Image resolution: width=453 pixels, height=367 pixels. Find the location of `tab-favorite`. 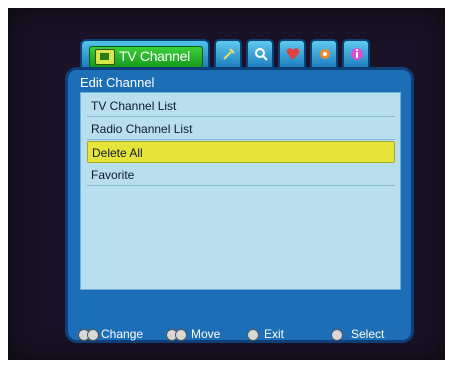

tab-favorite is located at coordinates (292, 53).